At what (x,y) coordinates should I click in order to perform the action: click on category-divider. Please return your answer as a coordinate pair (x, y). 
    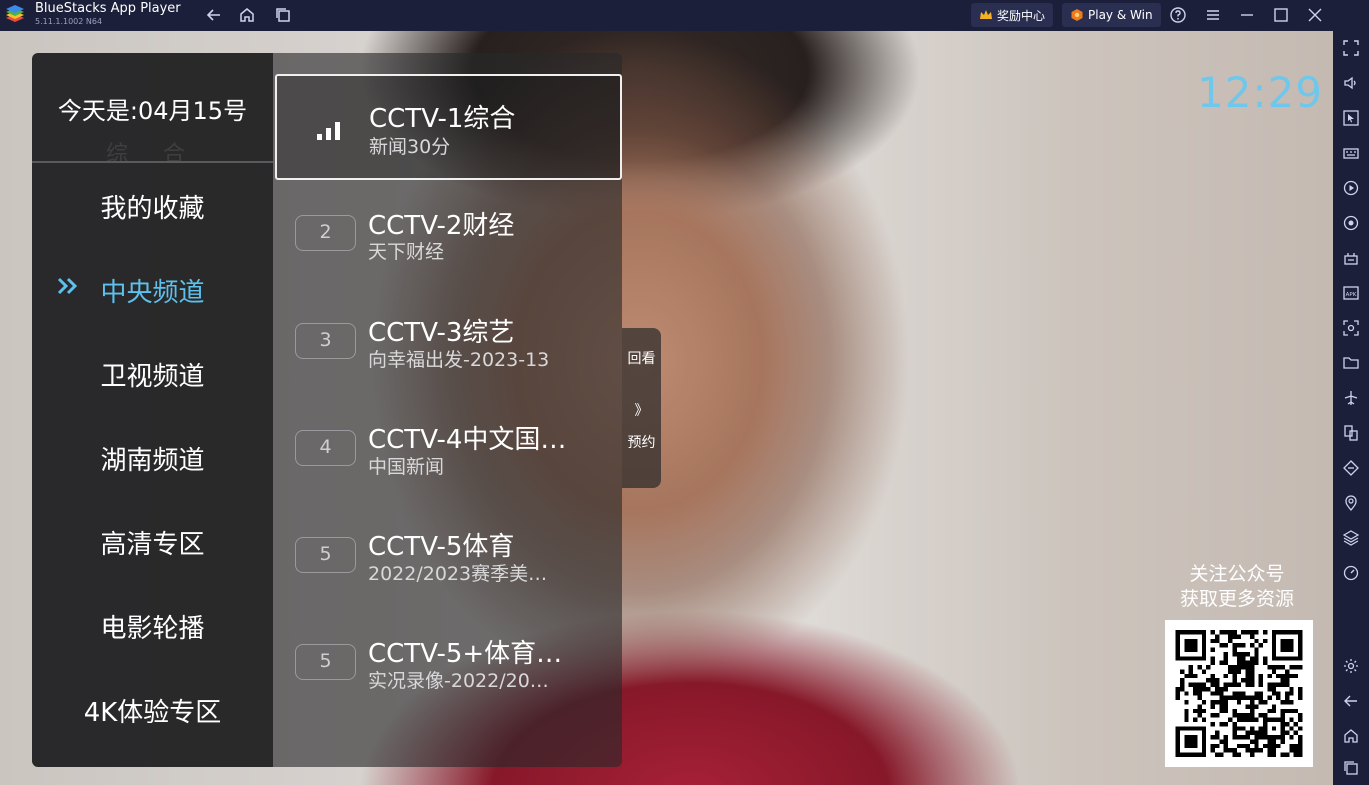
    Looking at the image, I should click on (152, 162).